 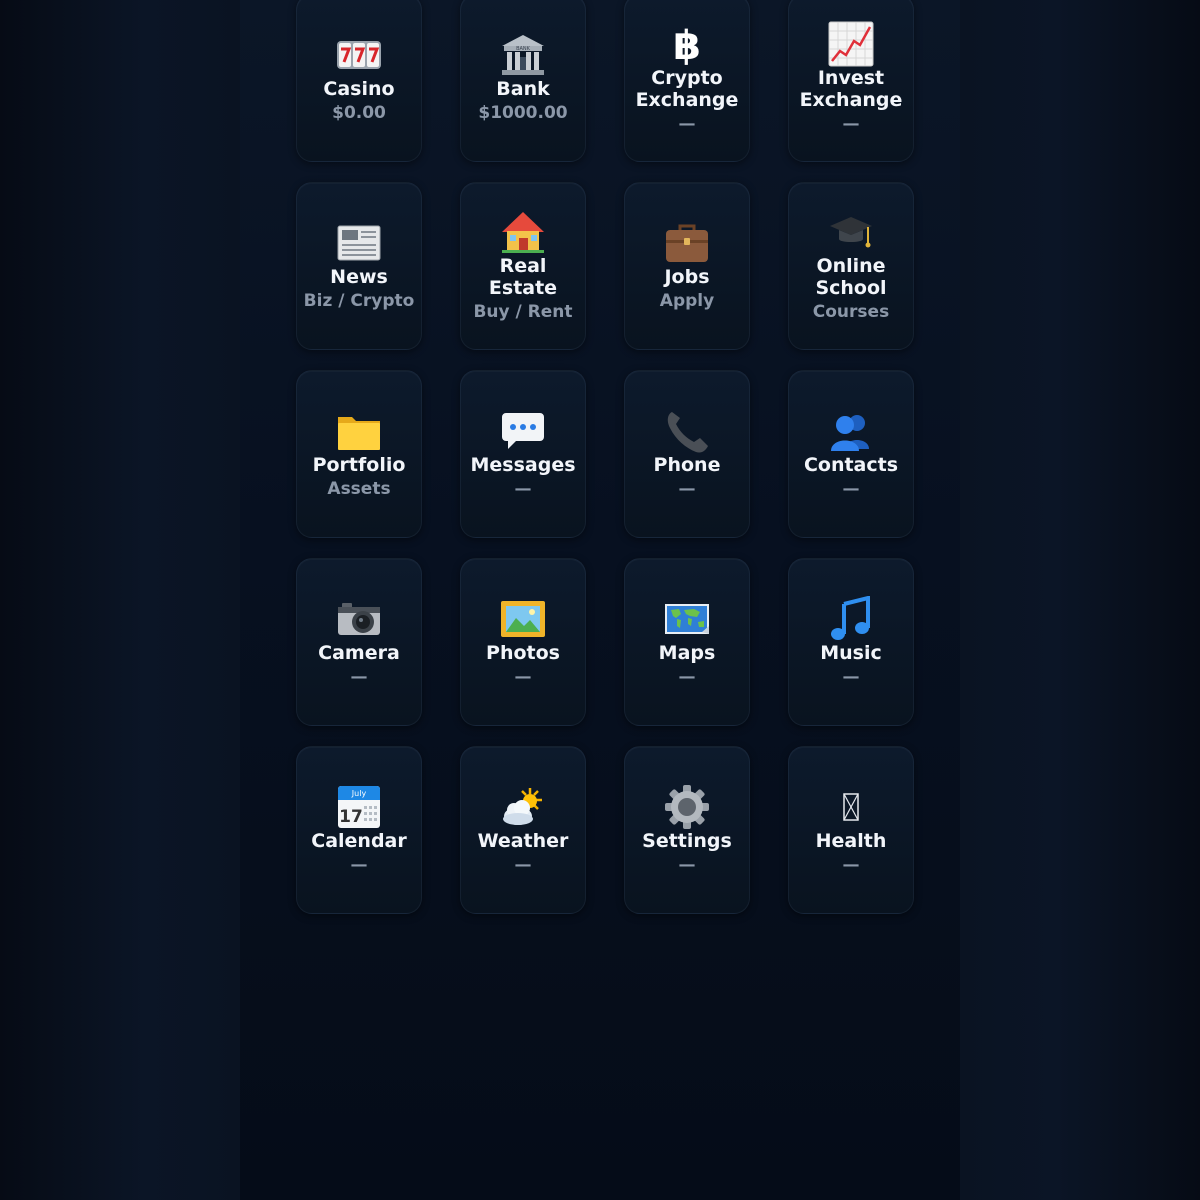 I want to click on missing-glyph-icon, so click(x=851, y=807).